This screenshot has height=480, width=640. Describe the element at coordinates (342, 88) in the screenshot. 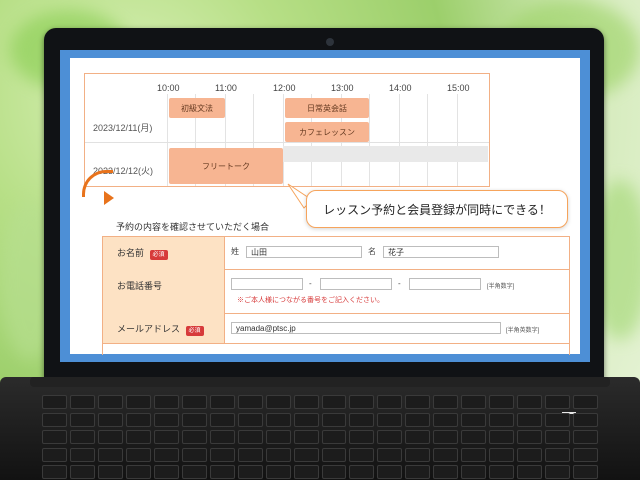

I see `time-label: 13:00` at that location.